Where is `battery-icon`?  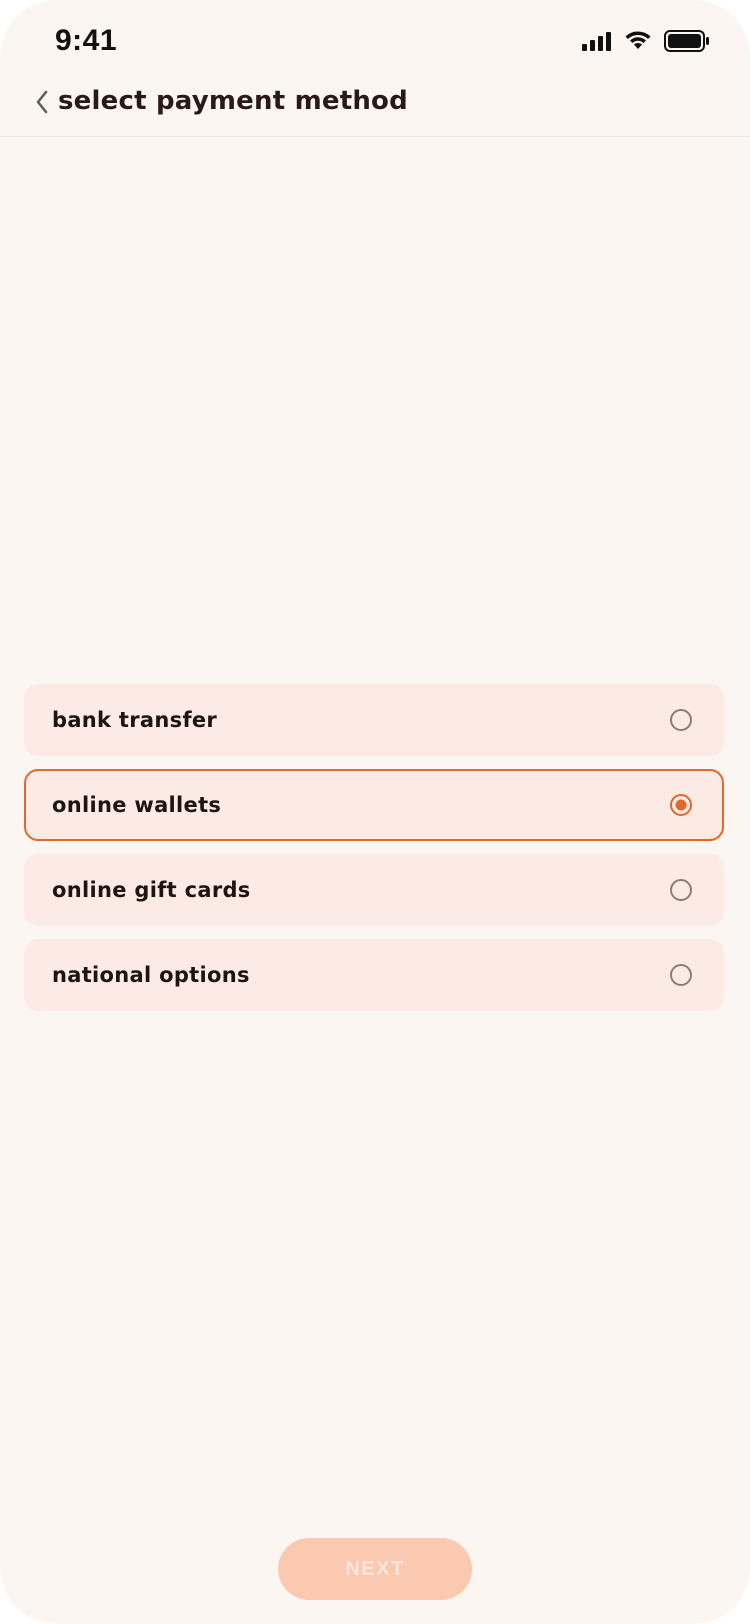
battery-icon is located at coordinates (687, 41).